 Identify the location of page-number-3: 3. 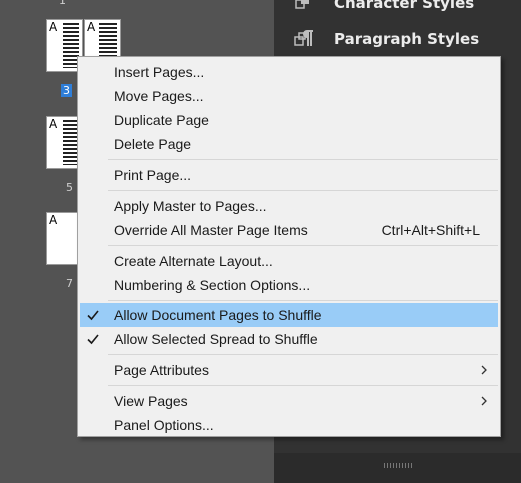
(66, 90).